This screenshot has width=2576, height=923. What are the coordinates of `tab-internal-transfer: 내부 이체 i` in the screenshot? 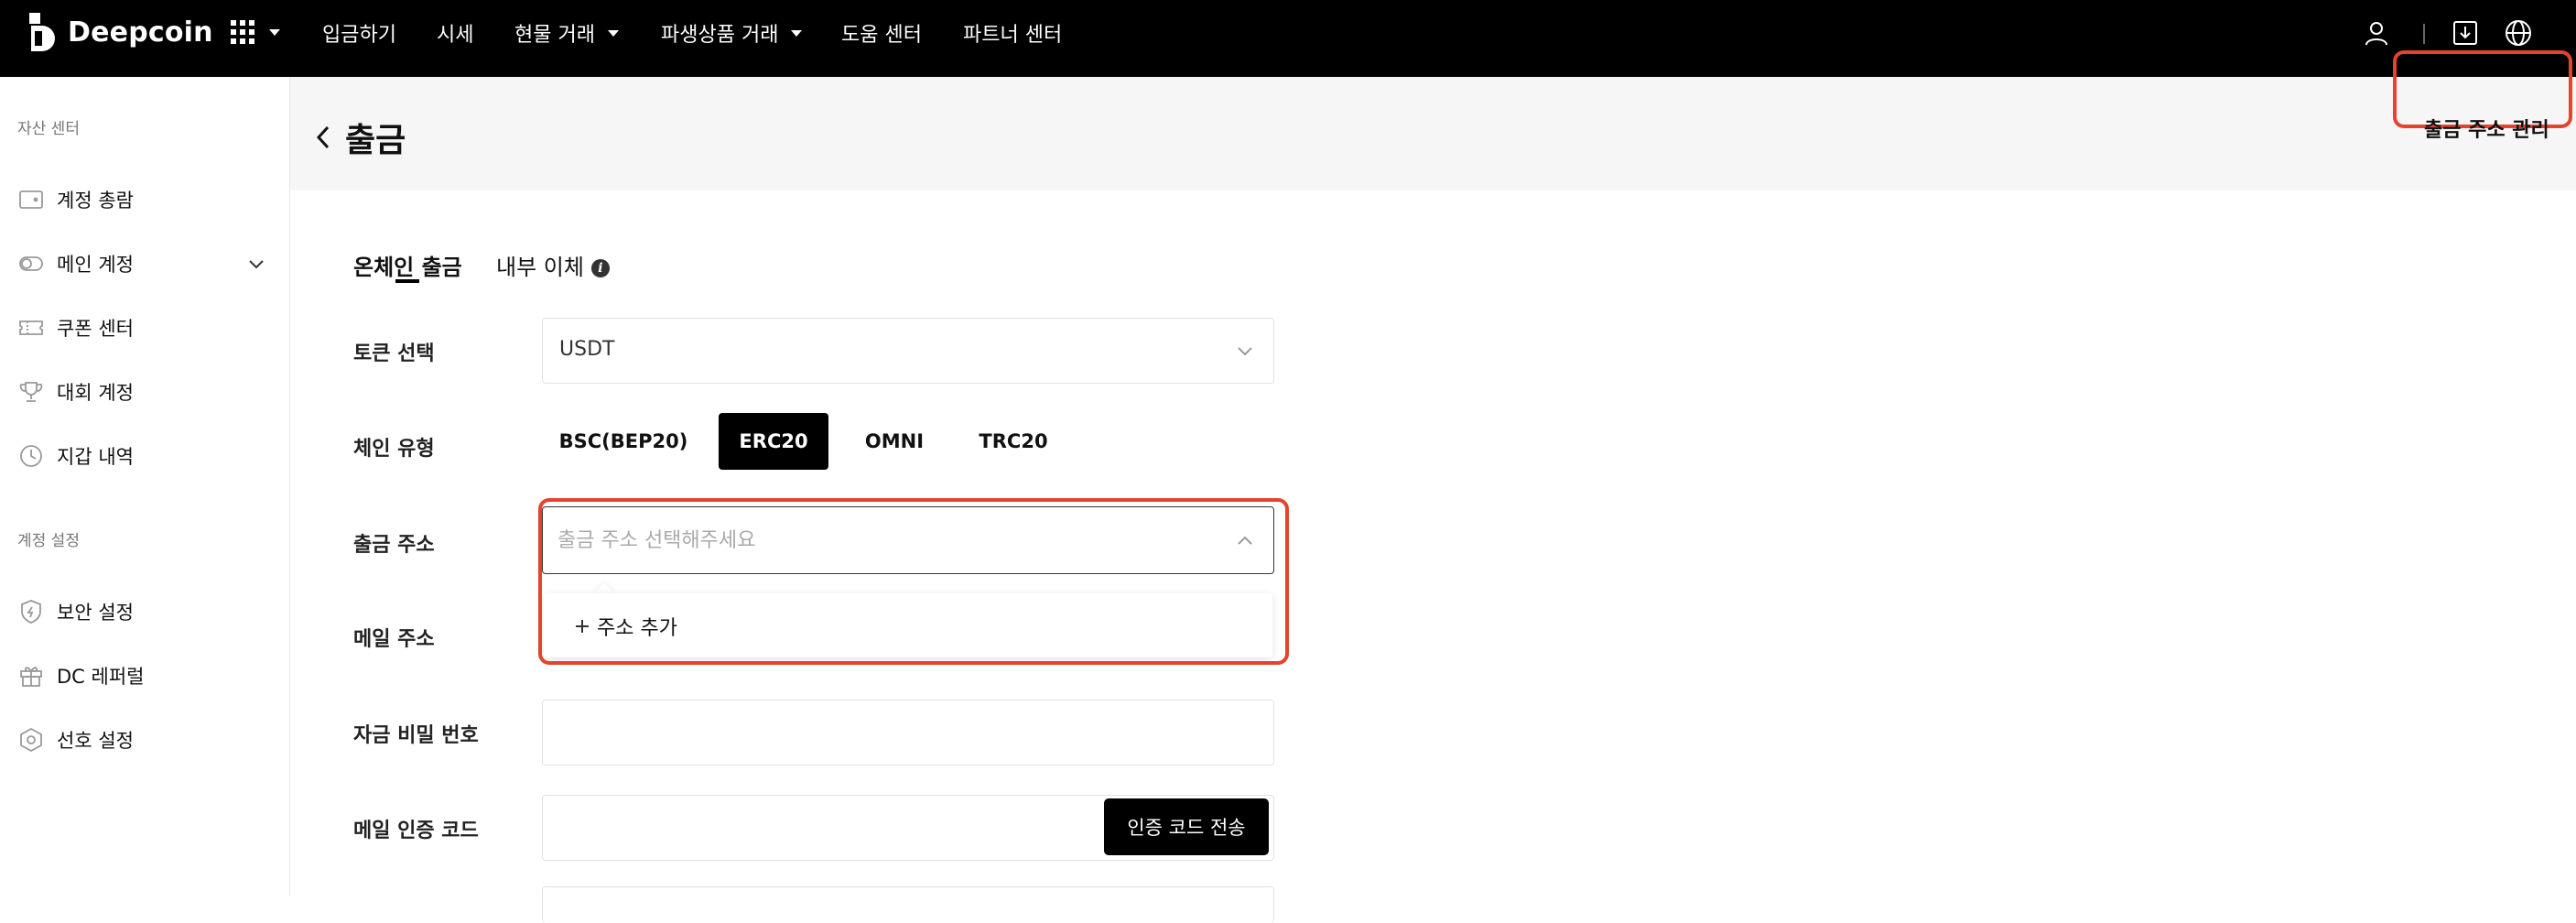 It's located at (553, 265).